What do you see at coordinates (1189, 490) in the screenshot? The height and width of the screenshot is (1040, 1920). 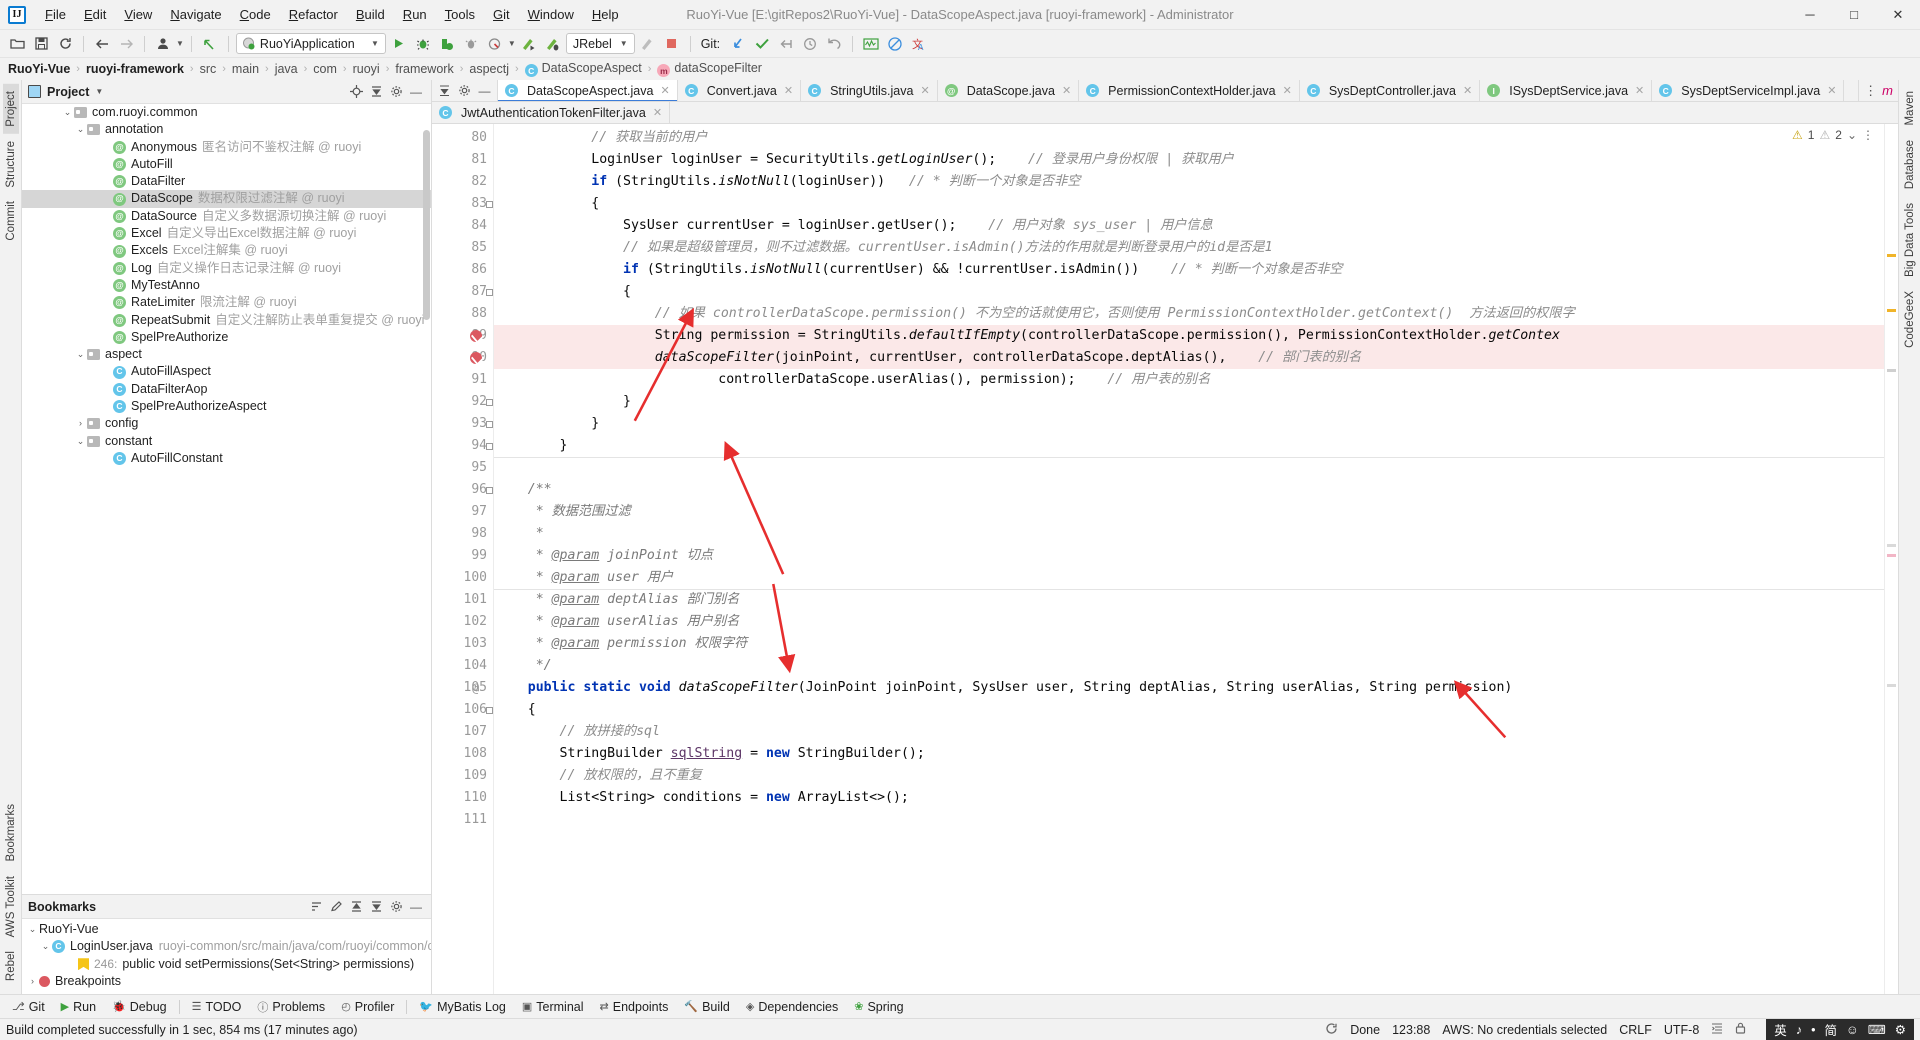 I see `code-line-96: /**` at bounding box center [1189, 490].